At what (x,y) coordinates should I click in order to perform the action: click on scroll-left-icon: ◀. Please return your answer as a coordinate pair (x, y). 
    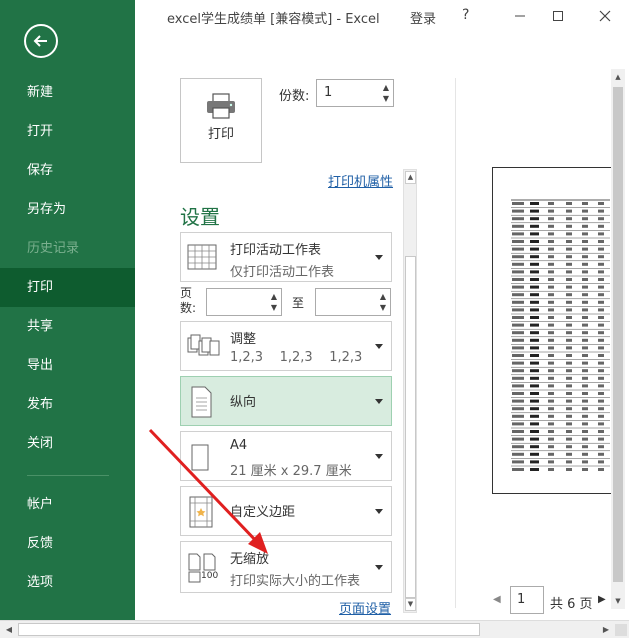
    Looking at the image, I should click on (9, 629).